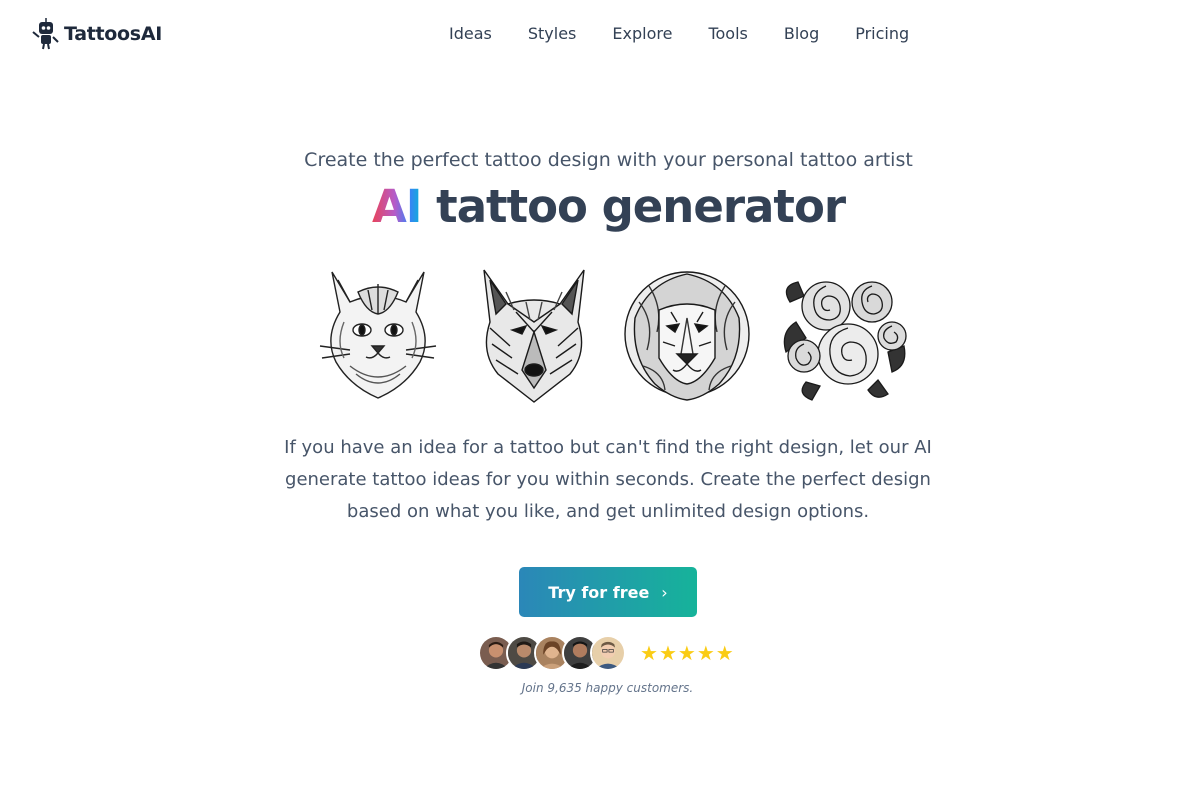 The height and width of the screenshot is (800, 1200). What do you see at coordinates (633, 206) in the screenshot?
I see `hero-title-rest: tattoo generator` at bounding box center [633, 206].